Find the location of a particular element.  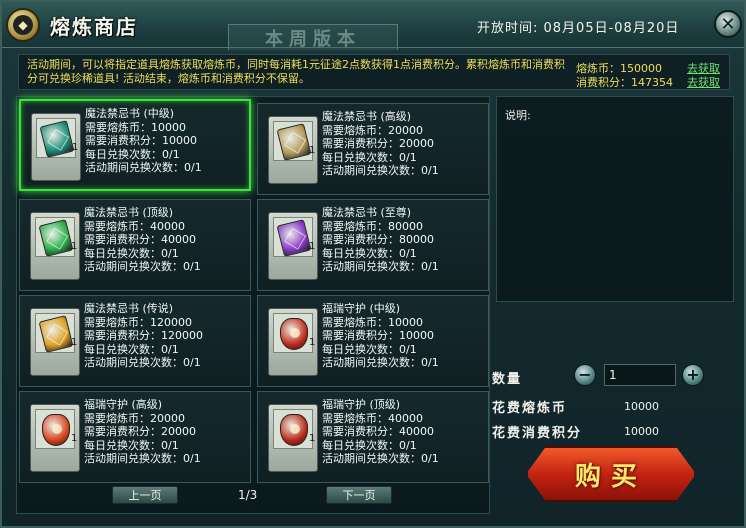

prev-page-button: 上一页 is located at coordinates (145, 495).